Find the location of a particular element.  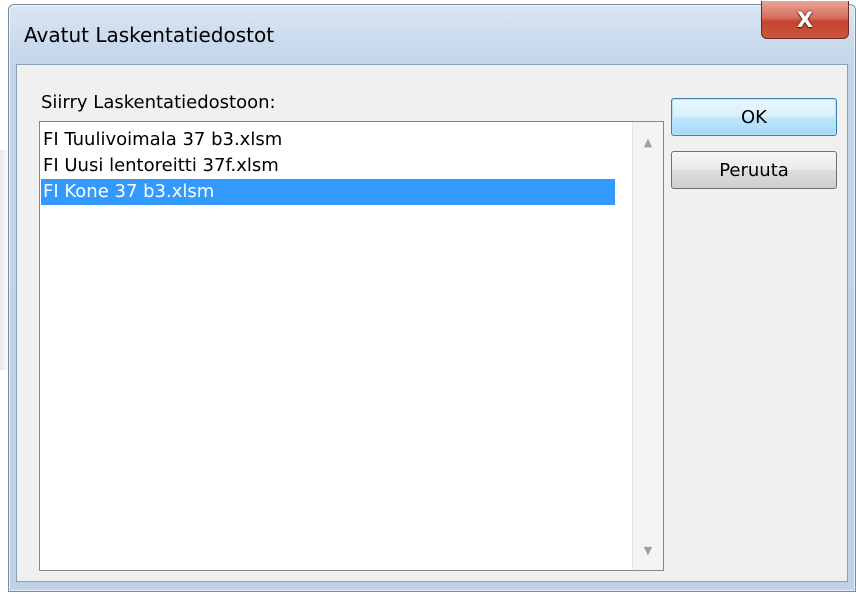

list-item-selected: FI Kone 37 b3.xlsm is located at coordinates (328, 192).